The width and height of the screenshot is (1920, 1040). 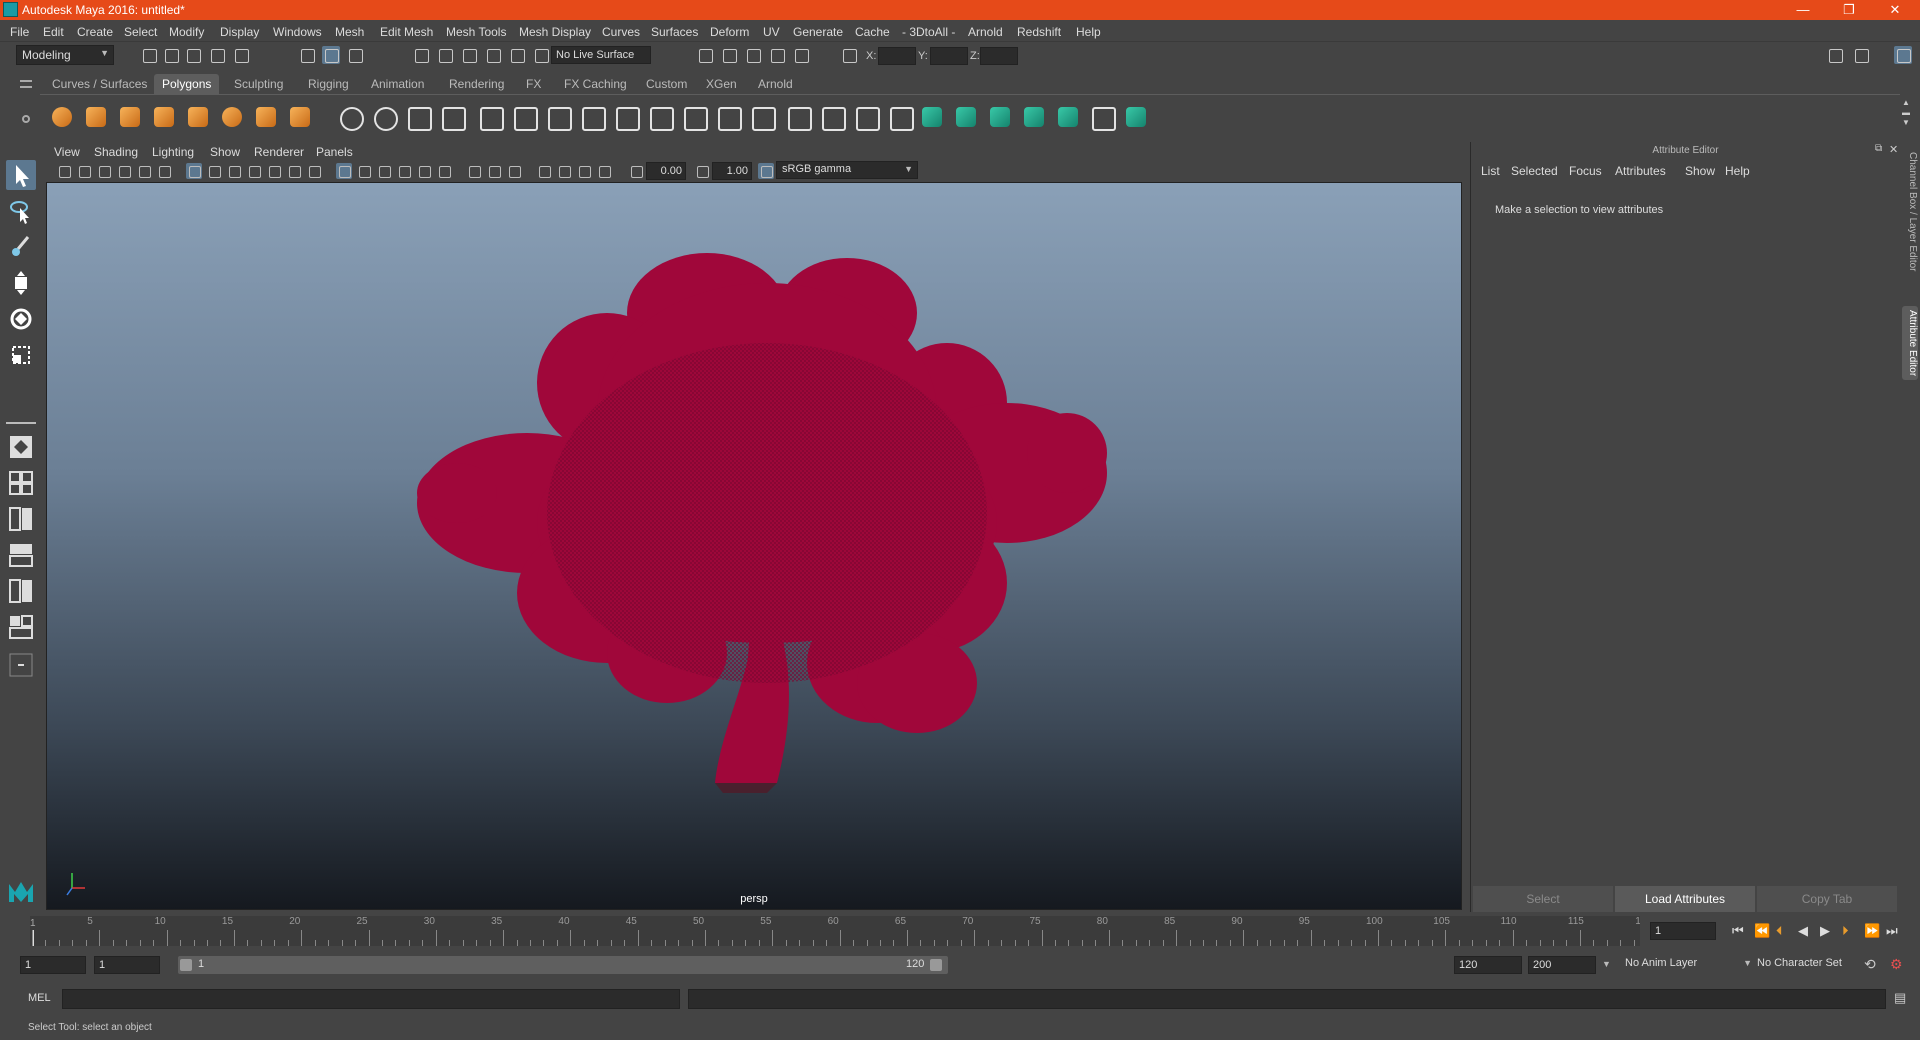 I want to click on gamma-icon, so click(x=702, y=171).